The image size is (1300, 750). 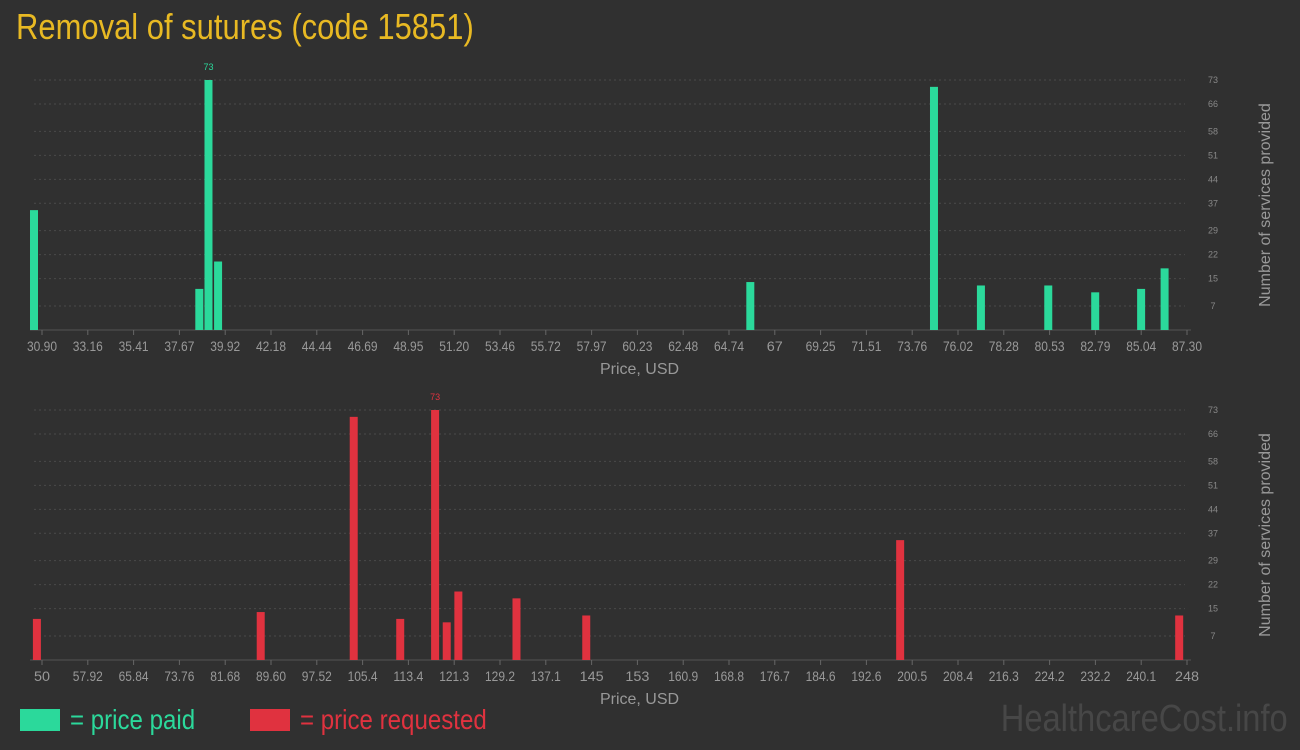 What do you see at coordinates (408, 346) in the screenshot?
I see `x-tick-label: 48.95` at bounding box center [408, 346].